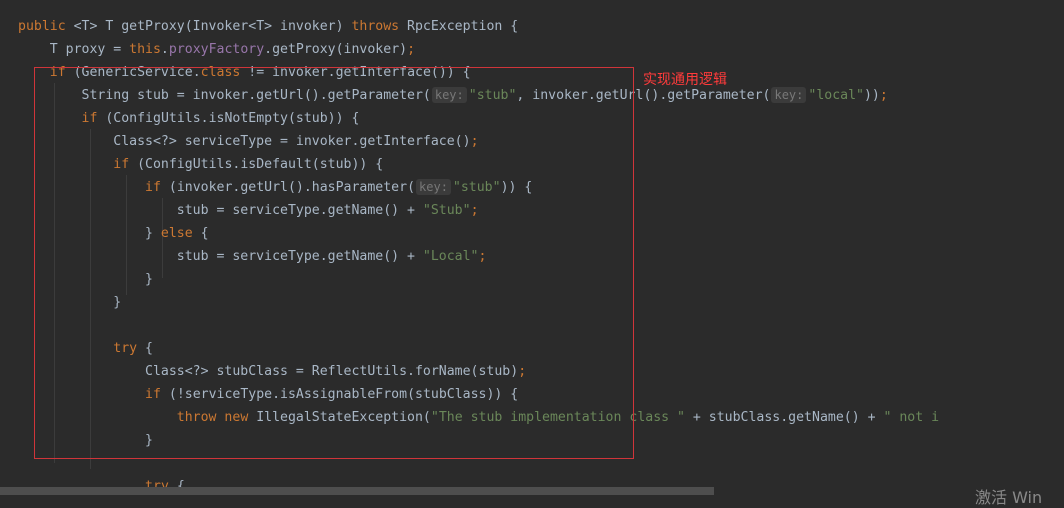 Image resolution: width=1064 pixels, height=508 pixels. What do you see at coordinates (871, 95) in the screenshot?
I see `code-token: ))` at bounding box center [871, 95].